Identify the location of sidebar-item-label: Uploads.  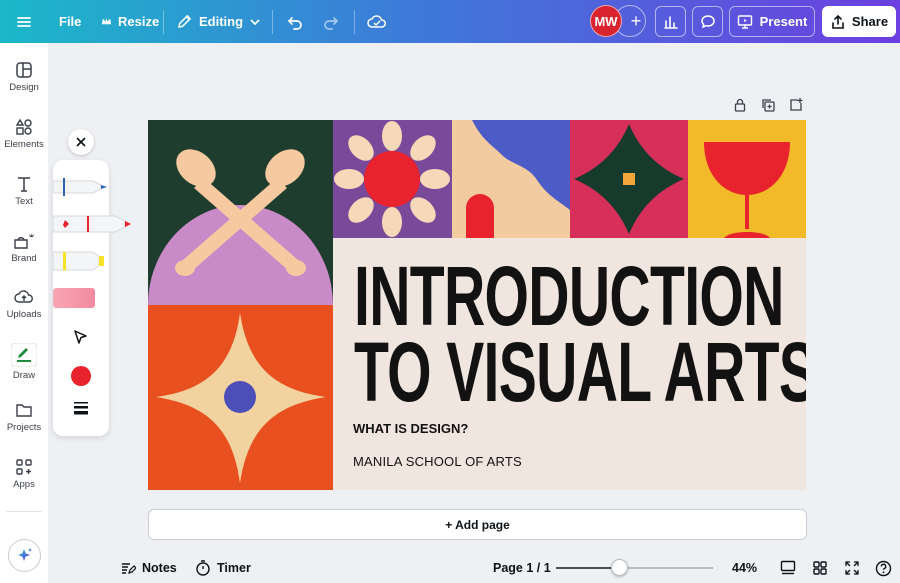
(24, 314).